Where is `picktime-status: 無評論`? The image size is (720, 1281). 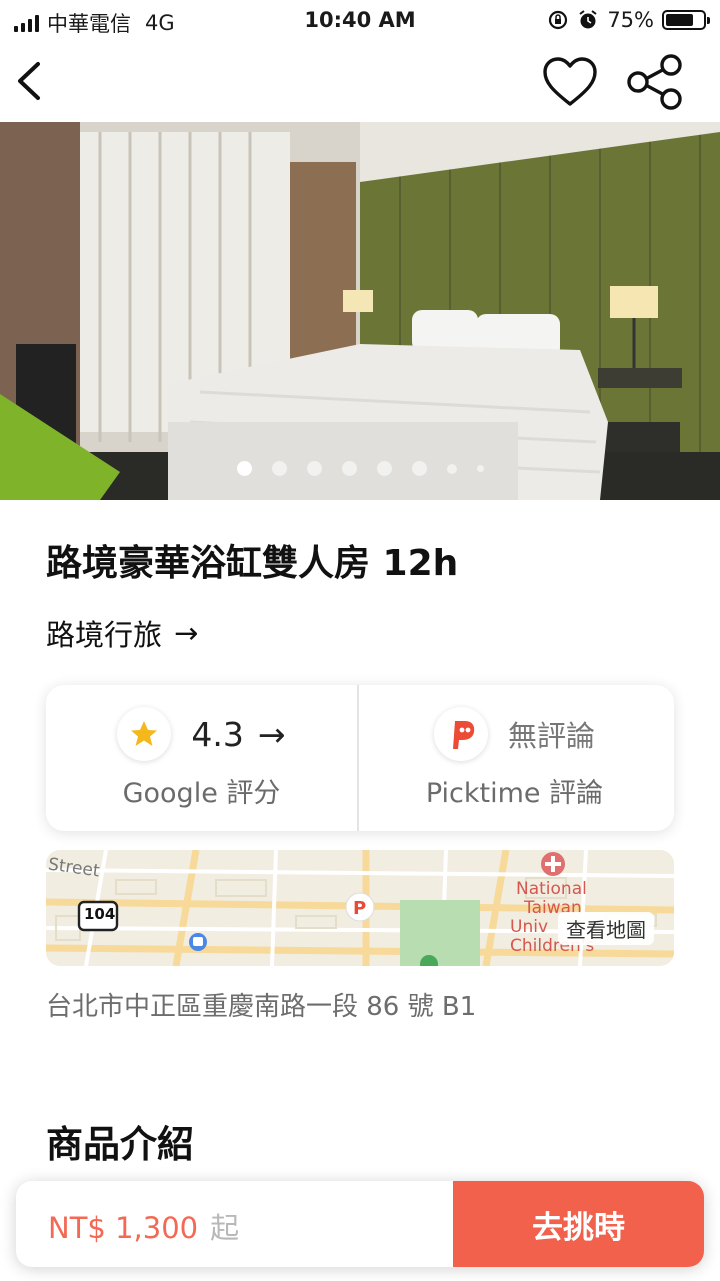 picktime-status: 無評論 is located at coordinates (551, 736).